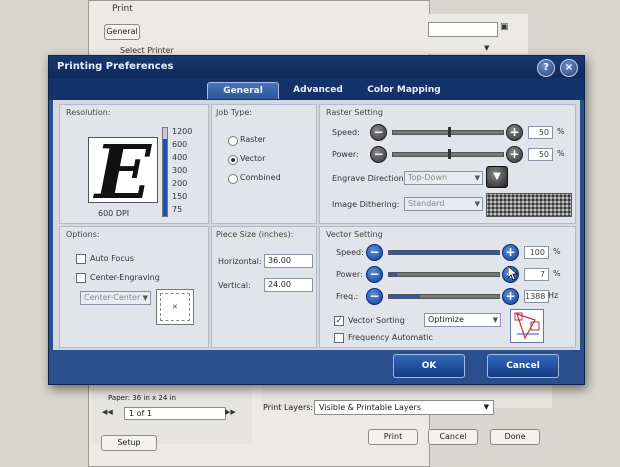 This screenshot has width=620, height=467. Describe the element at coordinates (81, 259) in the screenshot. I see `auto-focus-checkbox` at that location.